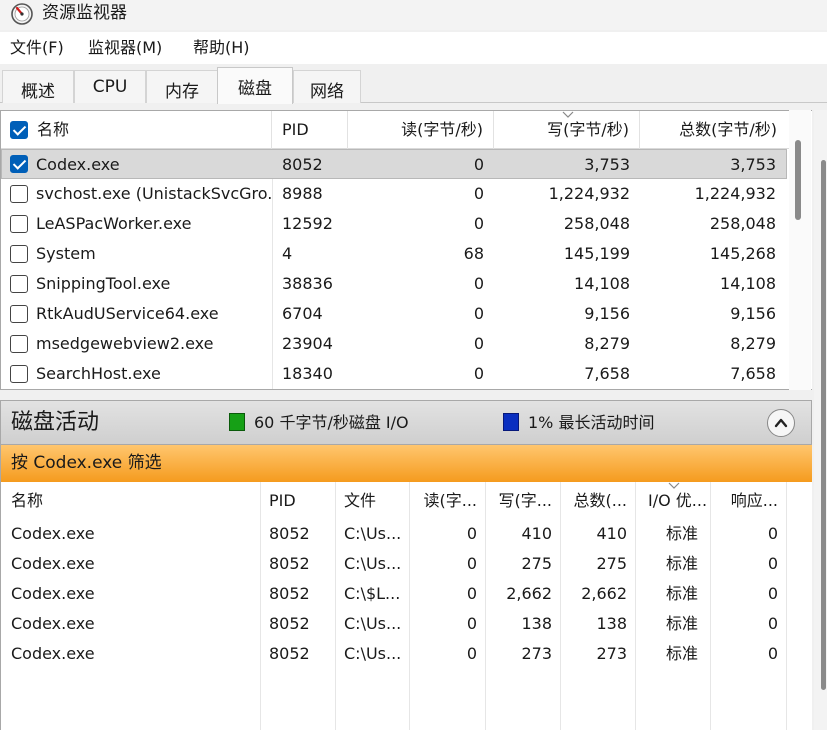  I want to click on tab-cpu: CPU, so click(110, 86).